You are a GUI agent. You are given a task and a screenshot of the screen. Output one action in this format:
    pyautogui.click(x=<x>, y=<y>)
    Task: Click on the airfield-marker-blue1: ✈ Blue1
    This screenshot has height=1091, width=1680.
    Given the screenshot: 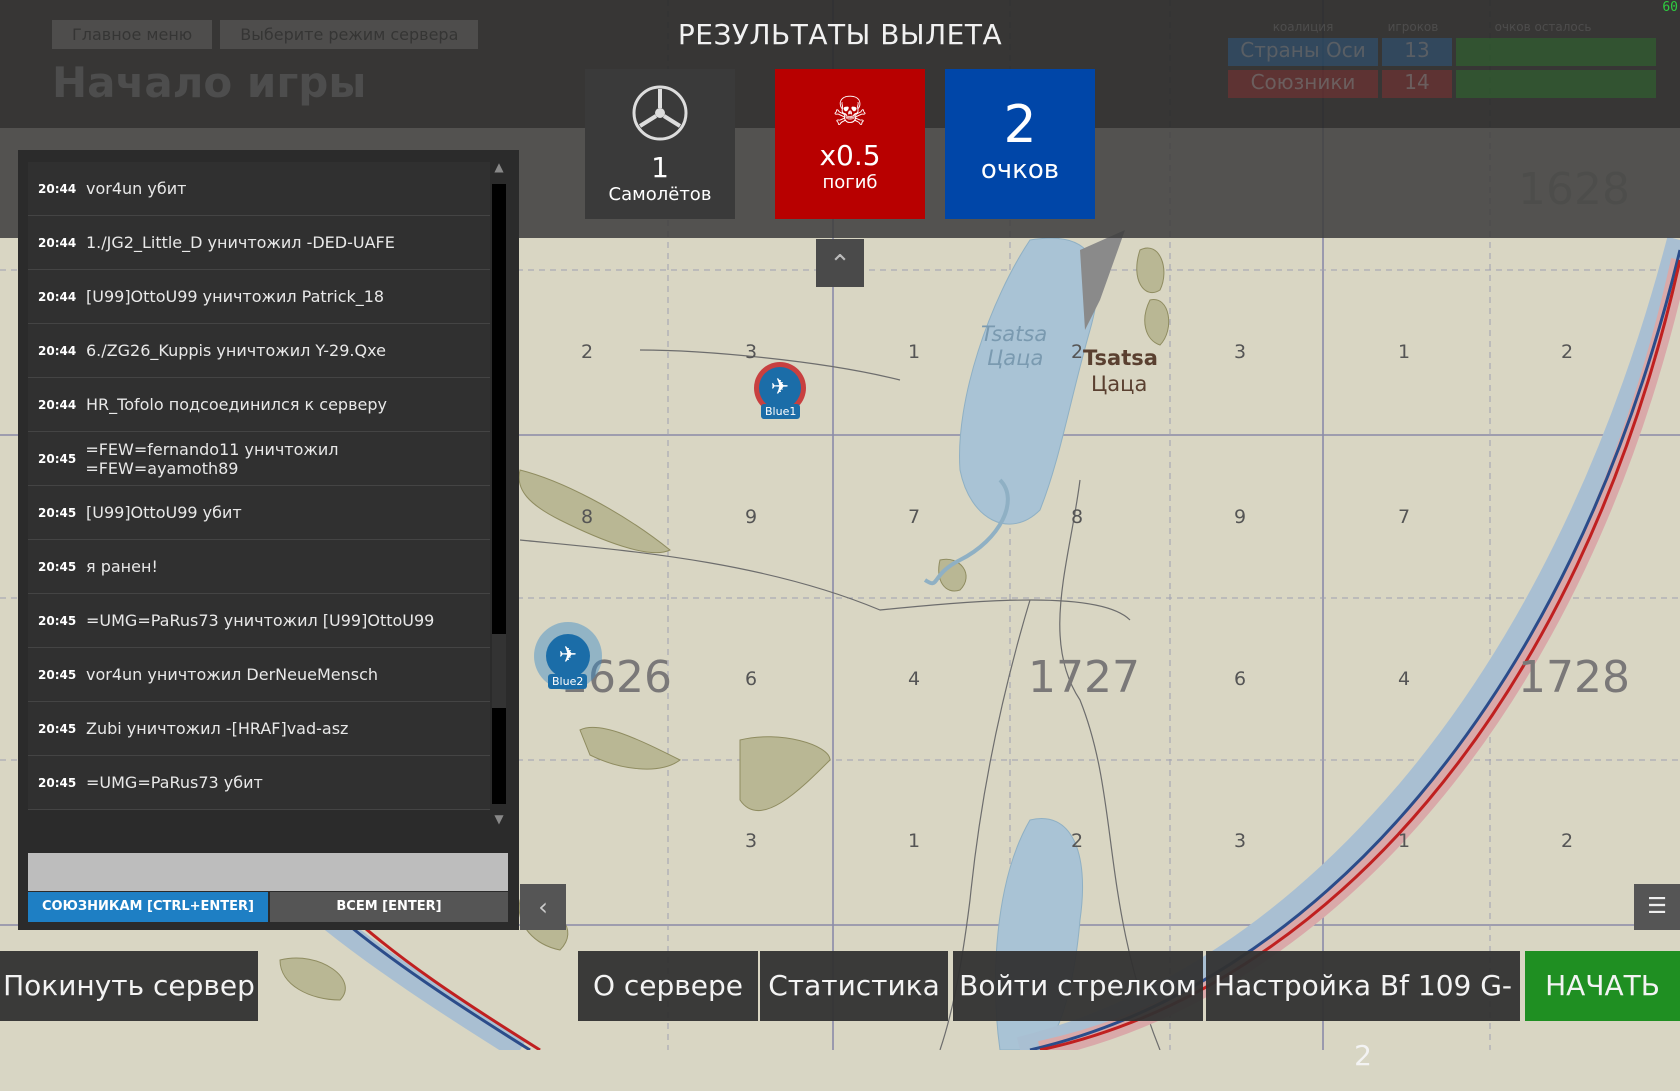 What is the action you would take?
    pyautogui.click(x=780, y=390)
    